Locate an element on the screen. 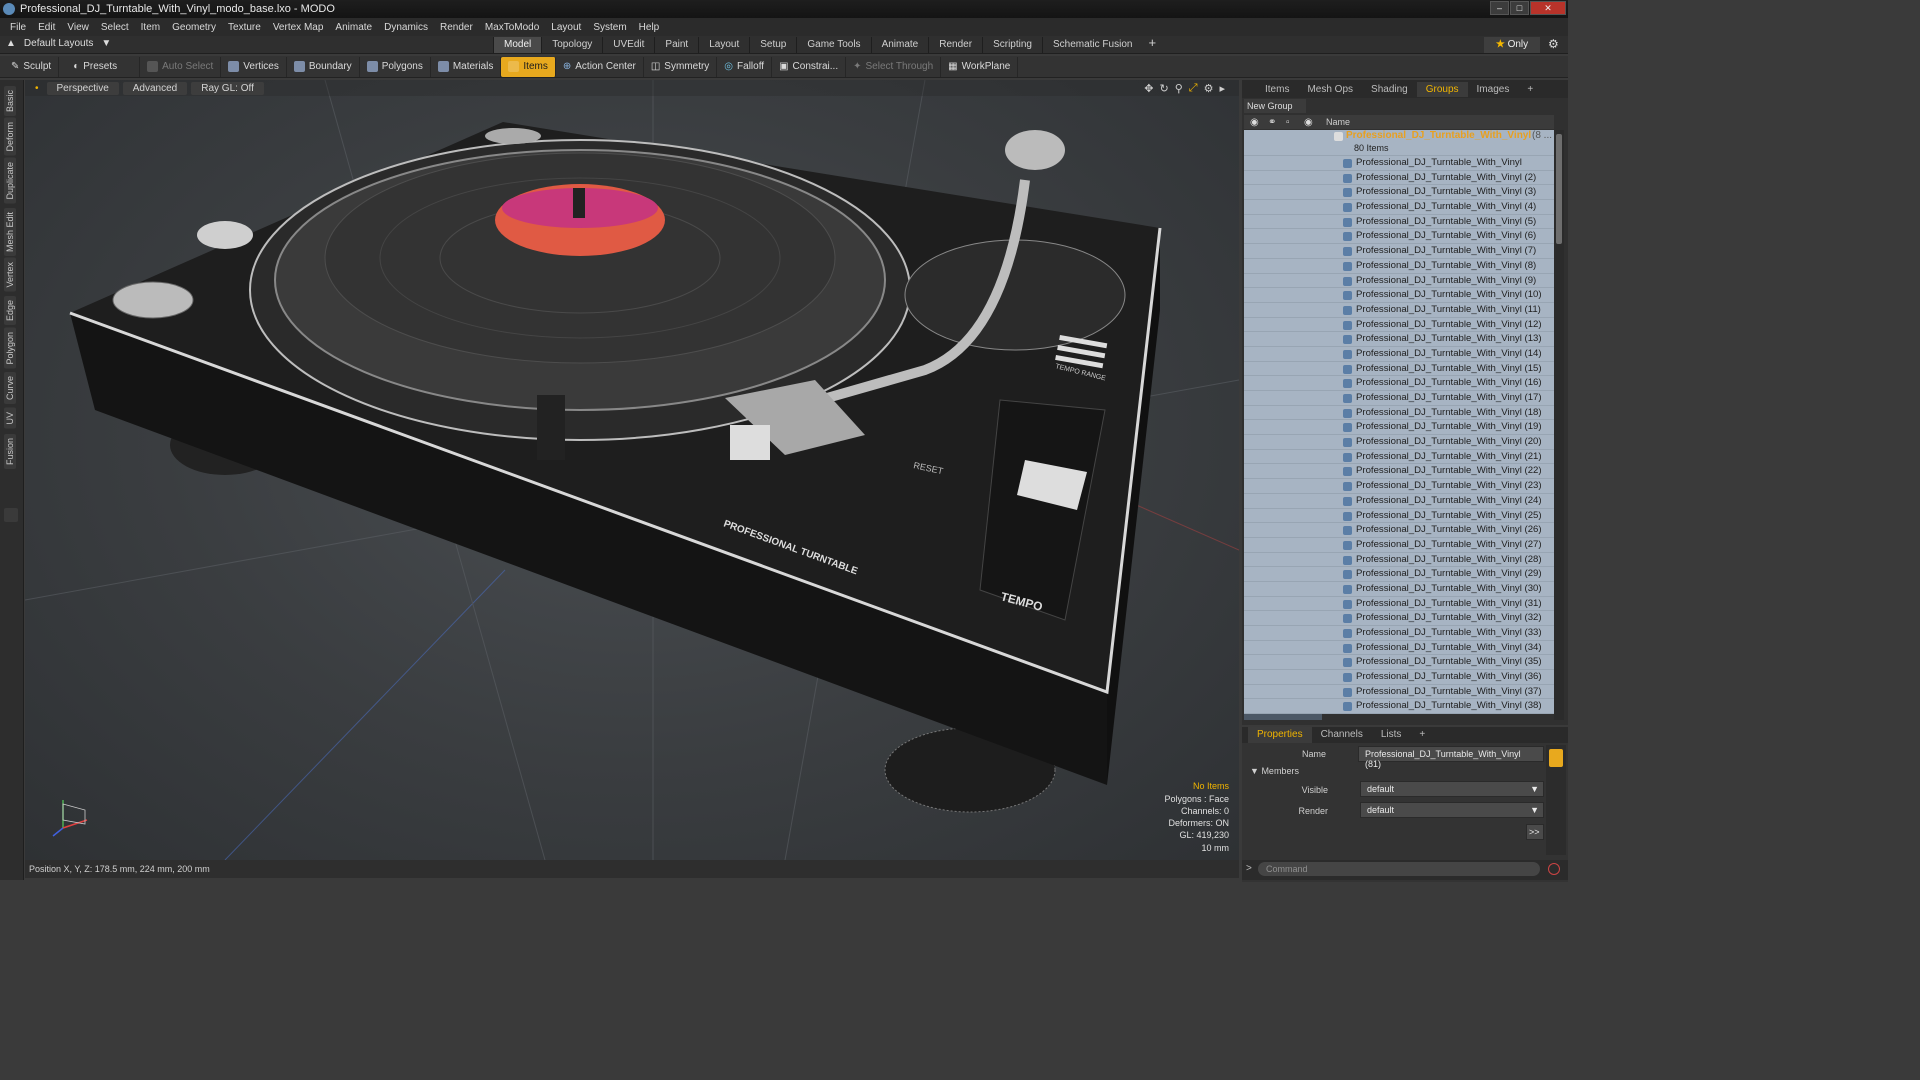  menu-file: File is located at coordinates (18, 27).